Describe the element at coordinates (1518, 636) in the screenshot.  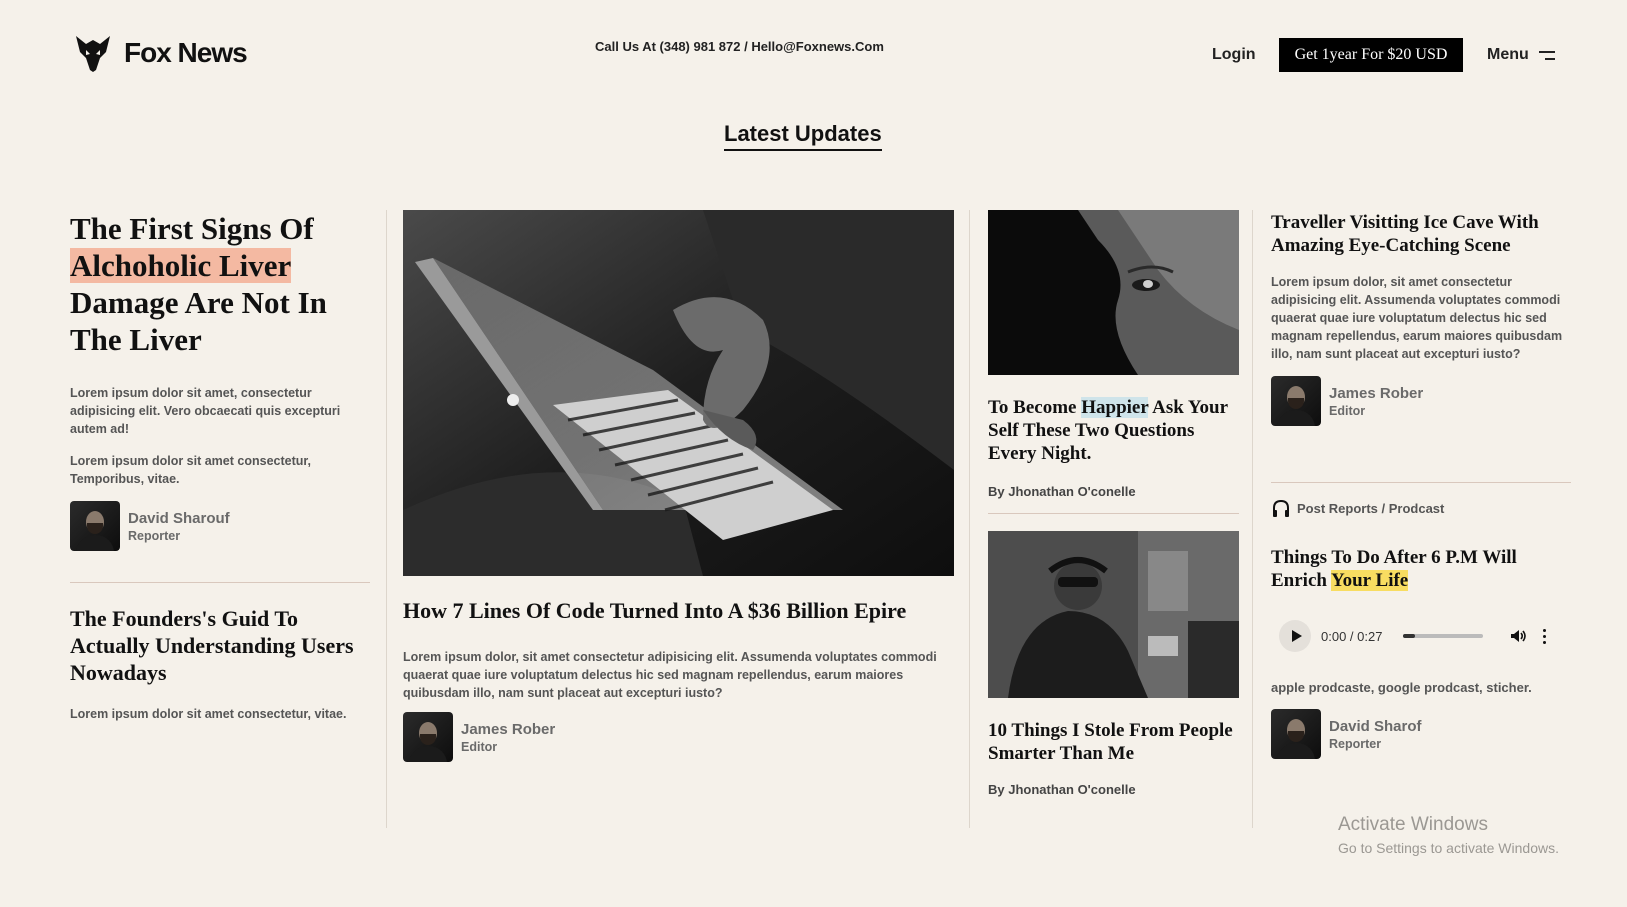
I see `volume-icon` at that location.